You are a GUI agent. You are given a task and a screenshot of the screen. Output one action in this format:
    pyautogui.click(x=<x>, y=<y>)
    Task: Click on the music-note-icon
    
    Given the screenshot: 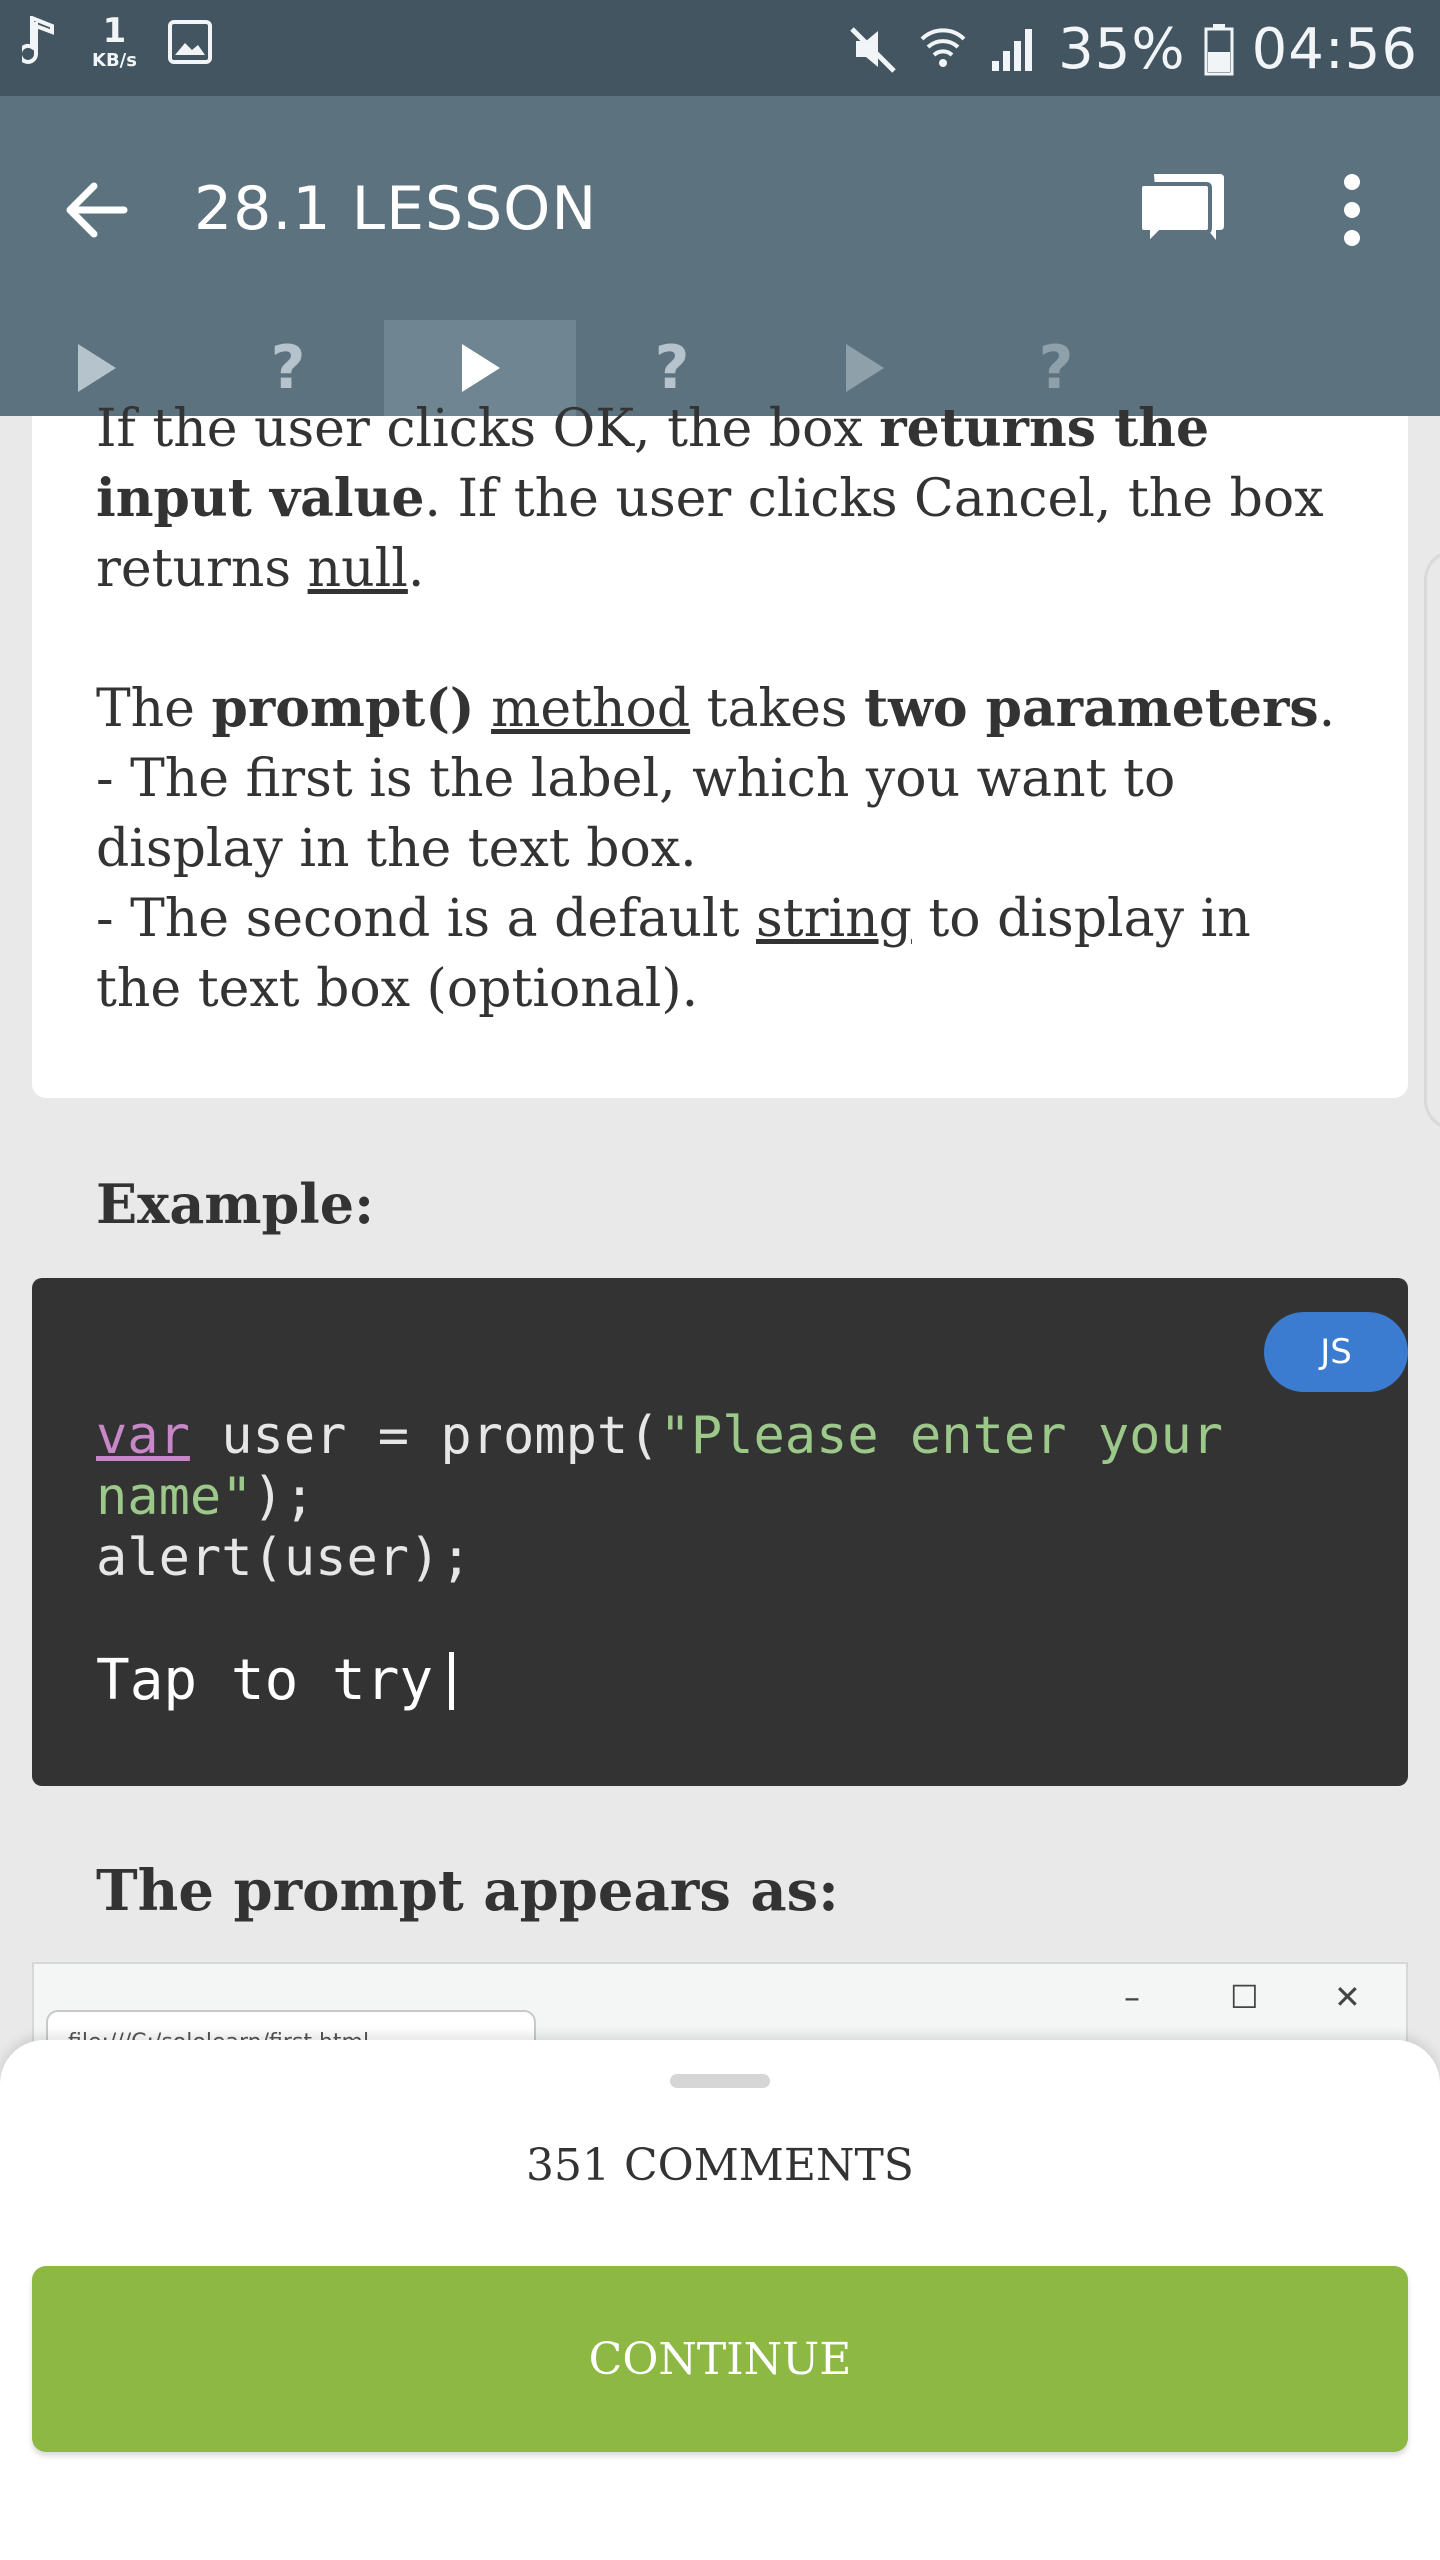 What is the action you would take?
    pyautogui.click(x=38, y=40)
    